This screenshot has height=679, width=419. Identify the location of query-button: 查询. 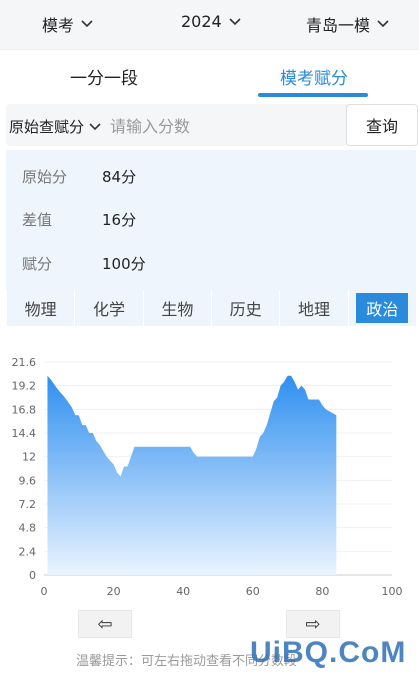
(382, 125).